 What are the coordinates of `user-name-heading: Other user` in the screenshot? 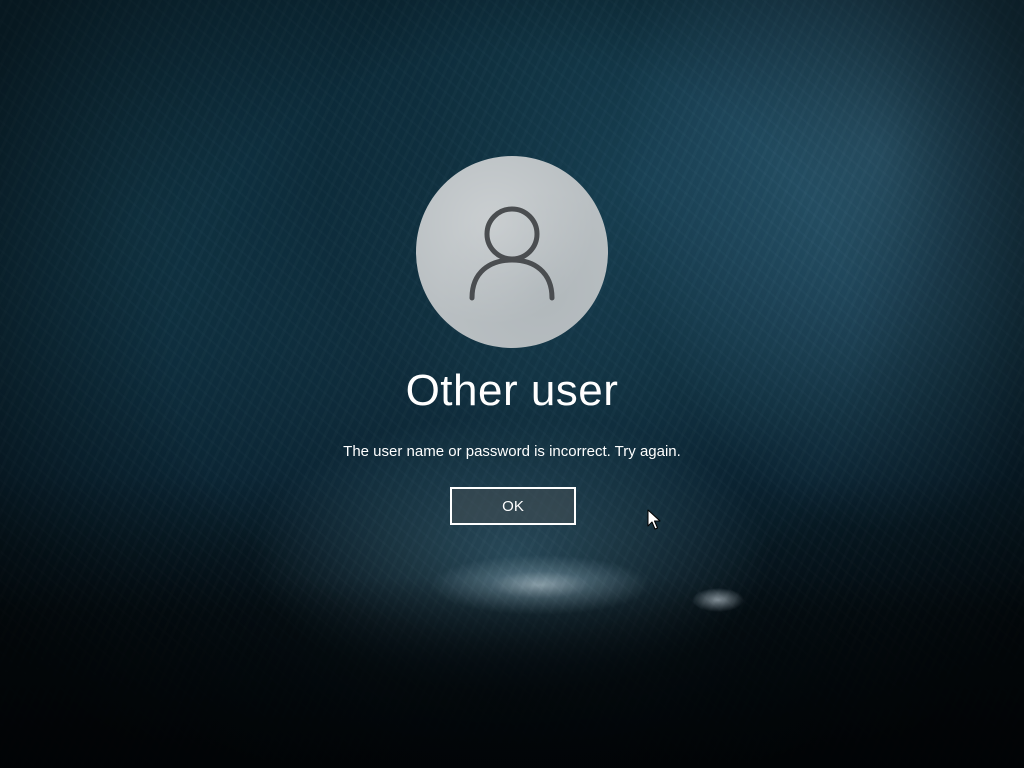 It's located at (512, 390).